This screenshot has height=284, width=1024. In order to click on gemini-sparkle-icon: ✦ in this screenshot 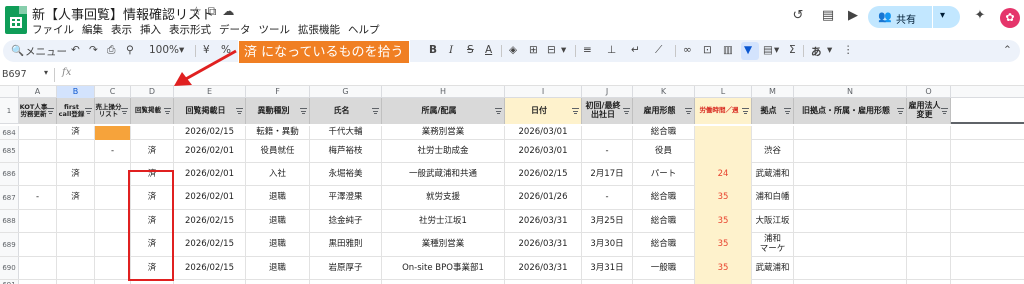, I will do `click(980, 16)`.